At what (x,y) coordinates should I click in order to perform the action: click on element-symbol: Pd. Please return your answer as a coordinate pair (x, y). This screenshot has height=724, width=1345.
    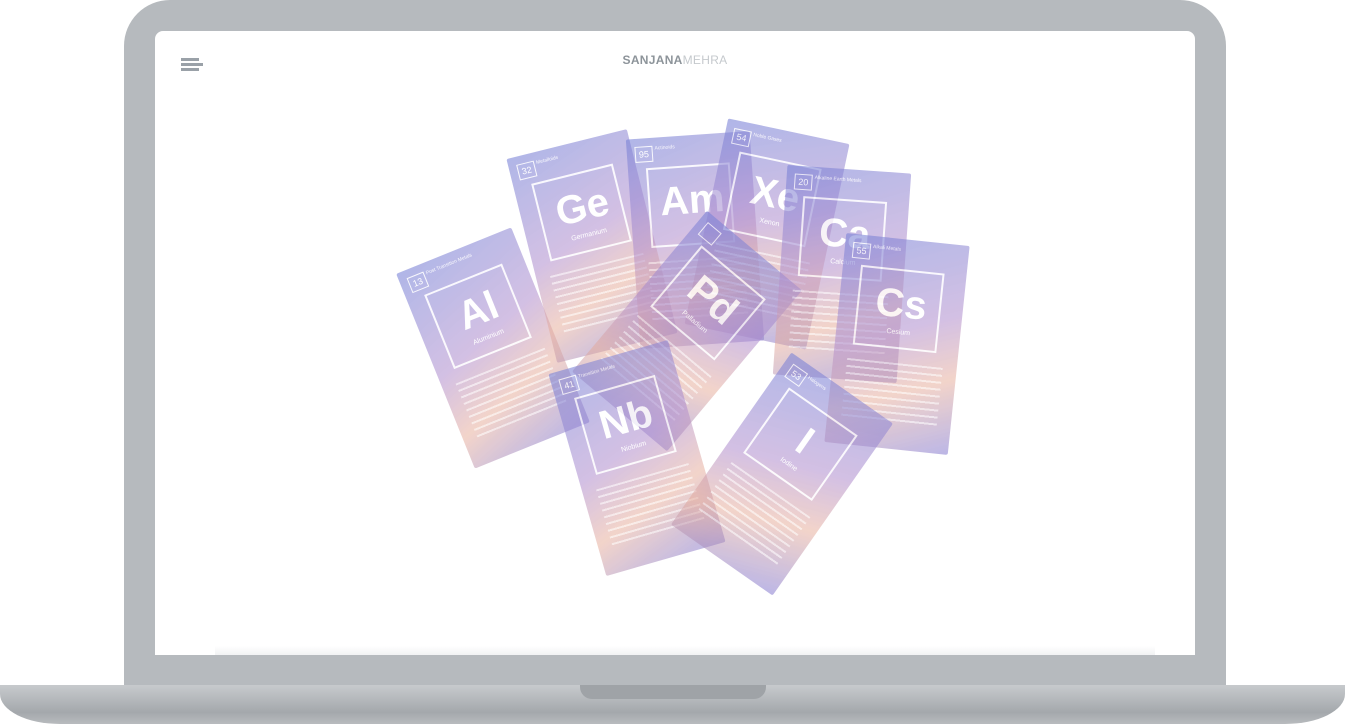
    Looking at the image, I should click on (712, 300).